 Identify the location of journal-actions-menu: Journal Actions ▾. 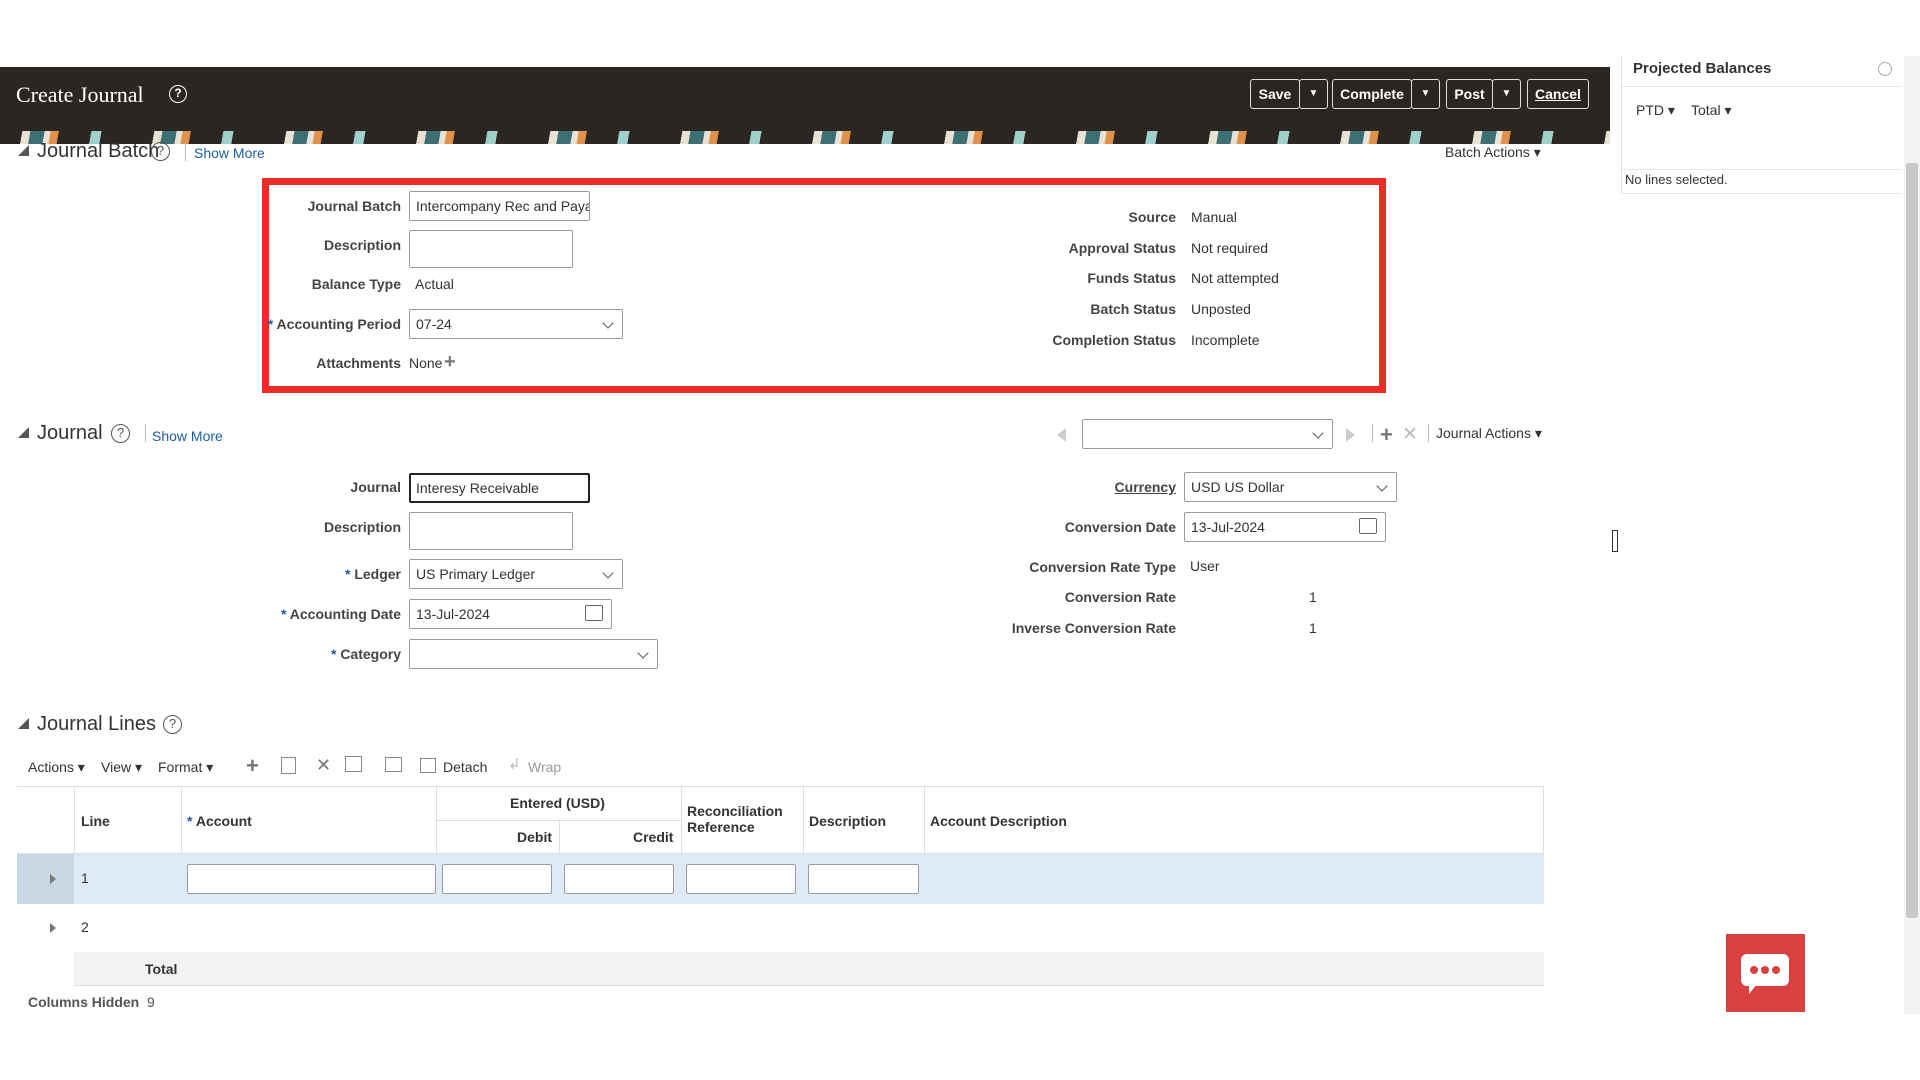
(1489, 433).